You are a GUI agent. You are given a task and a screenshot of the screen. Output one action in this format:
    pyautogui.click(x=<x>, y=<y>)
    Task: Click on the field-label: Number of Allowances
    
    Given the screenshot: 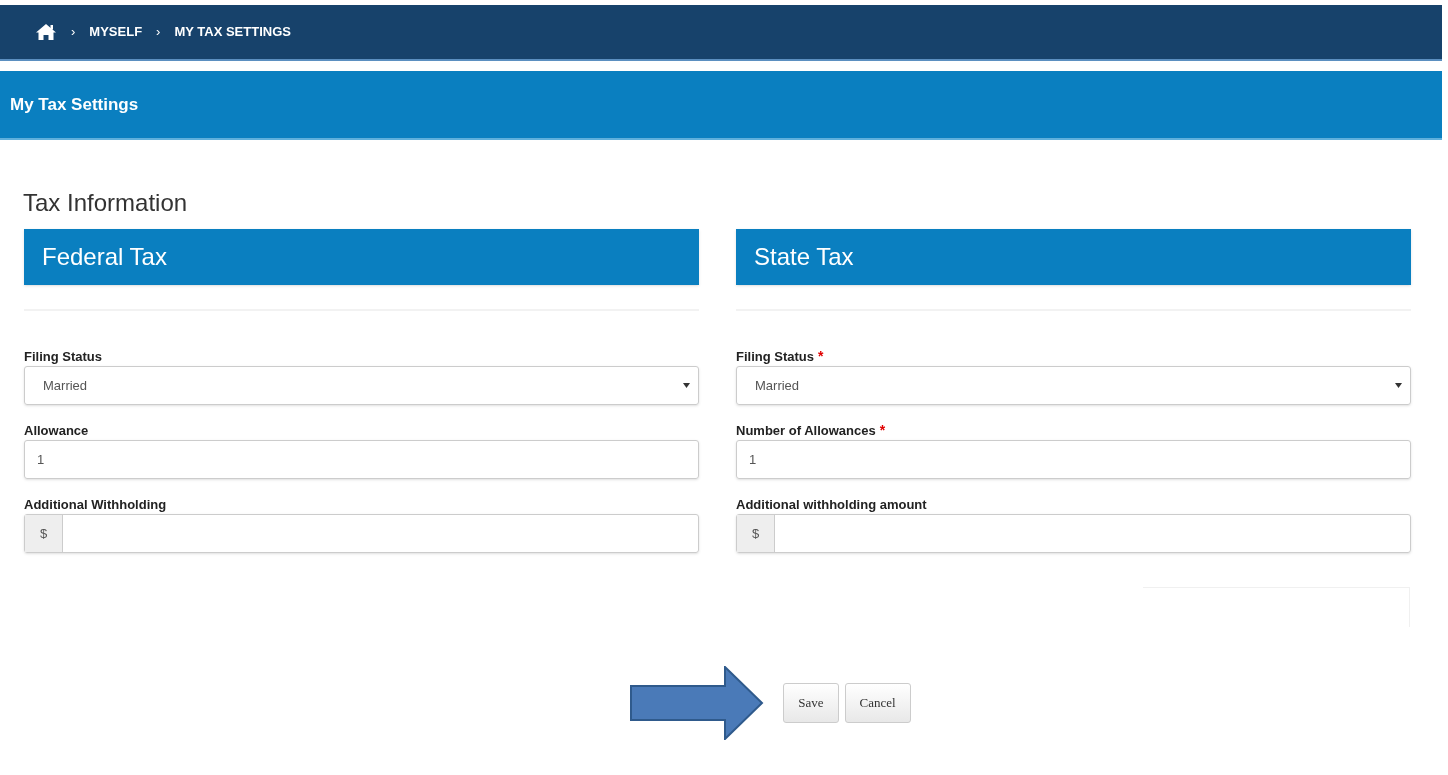 What is the action you would take?
    pyautogui.click(x=806, y=430)
    